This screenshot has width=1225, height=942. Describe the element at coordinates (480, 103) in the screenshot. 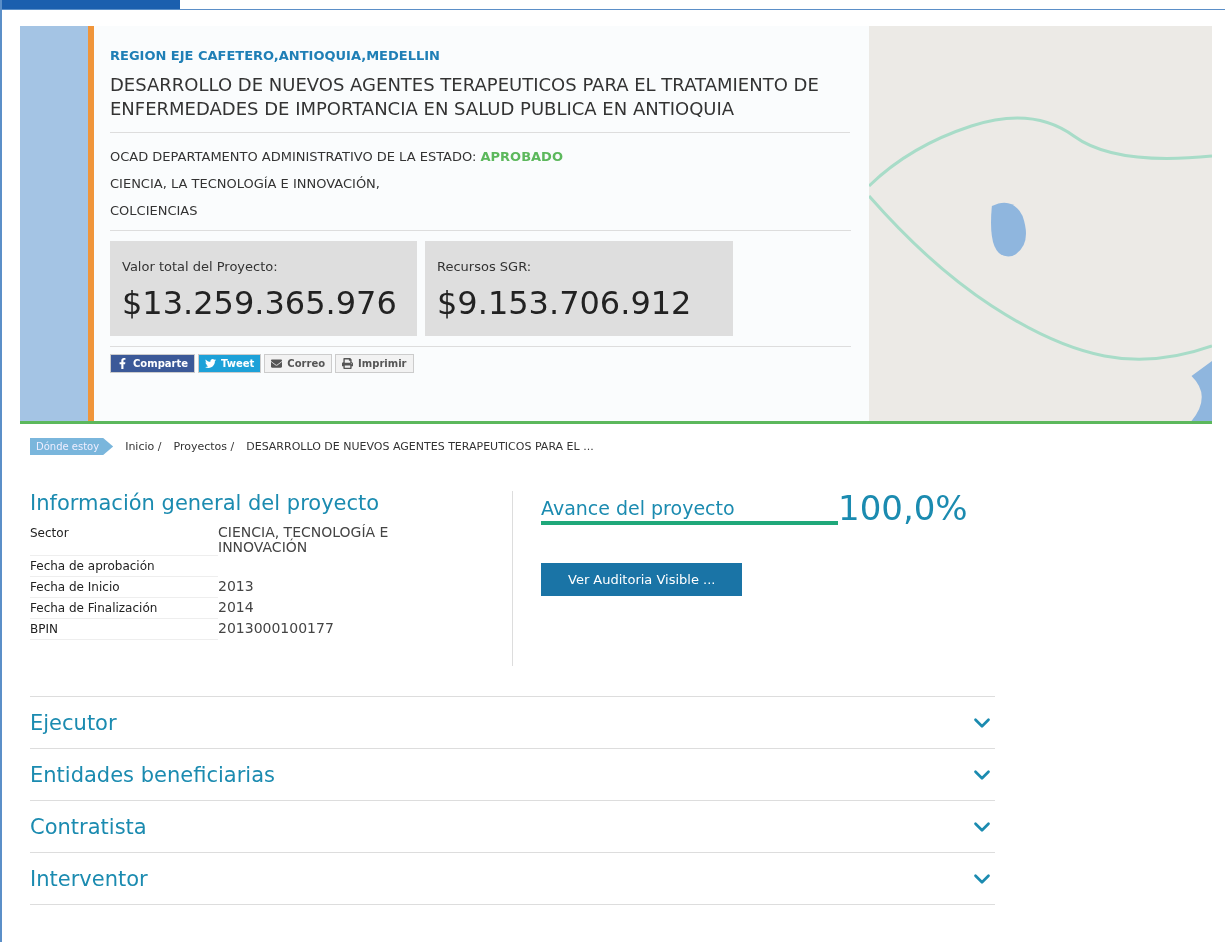

I see `project-title: DESARROLLO DE NUEVOS AGENTES TERAPEUTICOS PARA EL TRATAMIENTO DE ENFERMEDADES DE IMPORTANCIA EN SALUD PUBLICA EN ANTIOQUIA` at that location.